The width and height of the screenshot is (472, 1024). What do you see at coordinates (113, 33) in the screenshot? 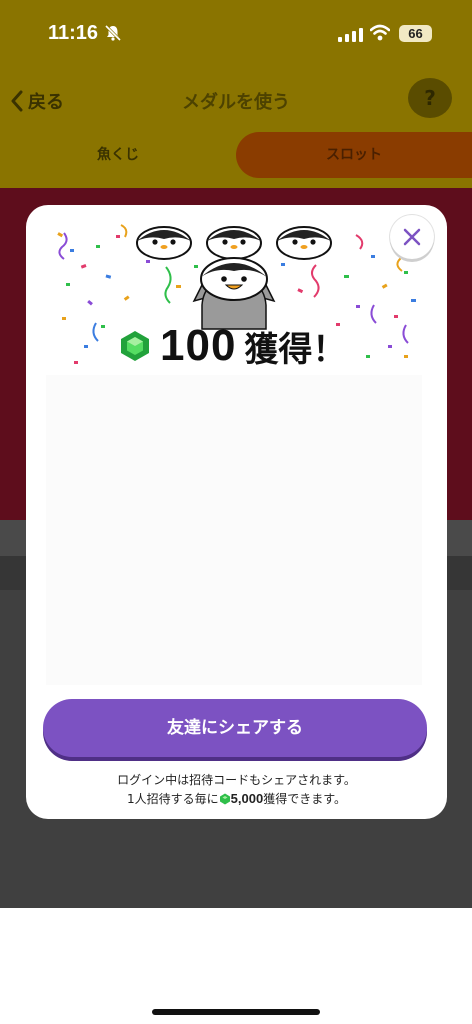
I see `mute-bell-icon` at bounding box center [113, 33].